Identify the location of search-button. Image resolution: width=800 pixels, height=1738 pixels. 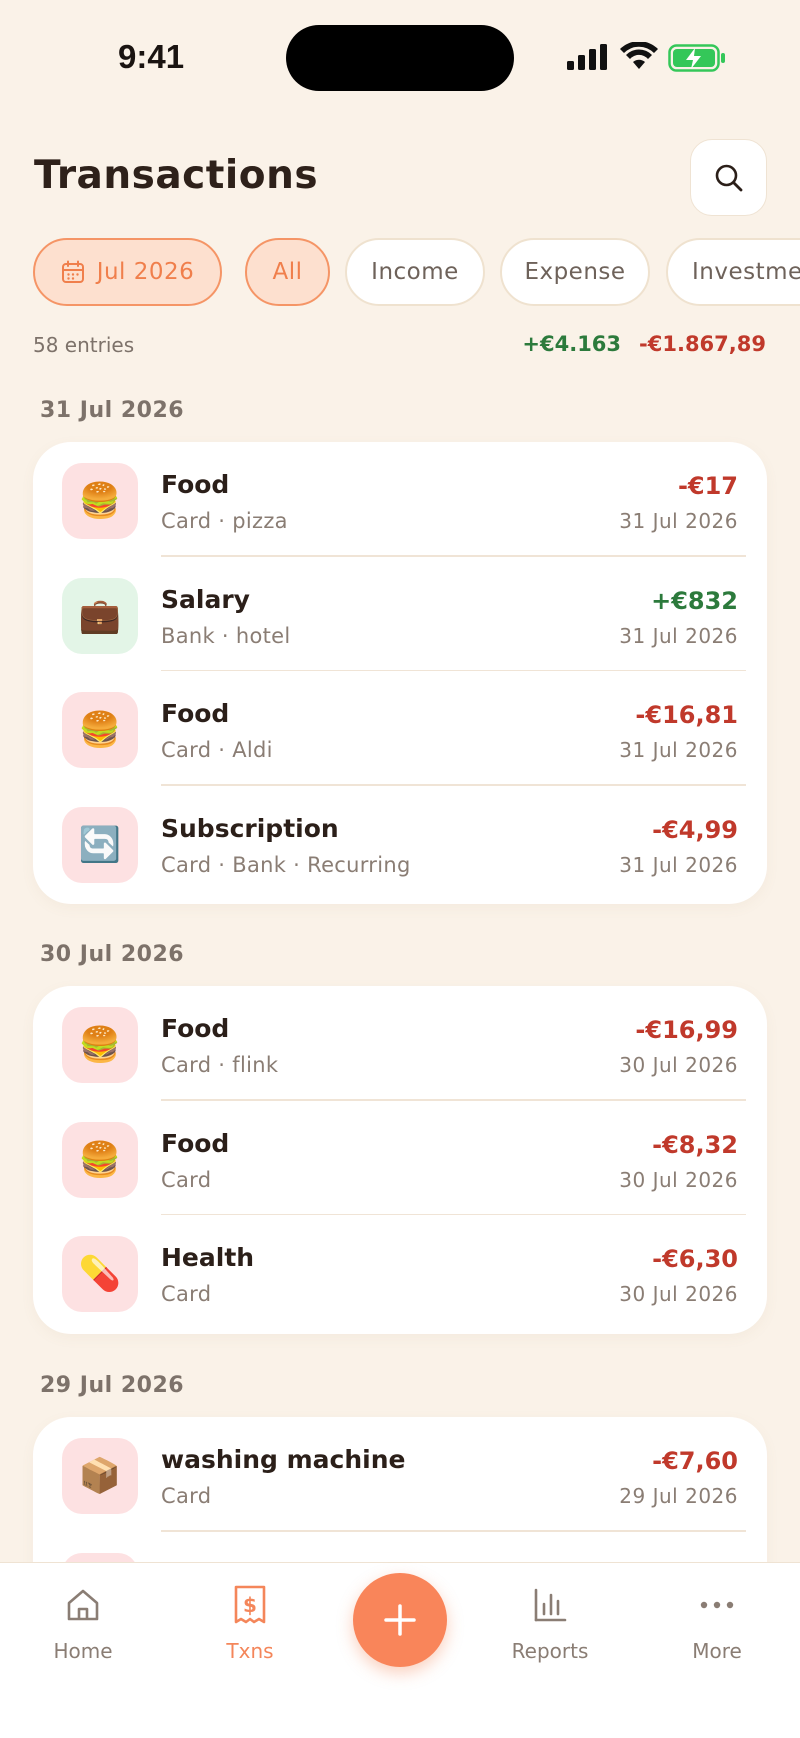
(728, 177).